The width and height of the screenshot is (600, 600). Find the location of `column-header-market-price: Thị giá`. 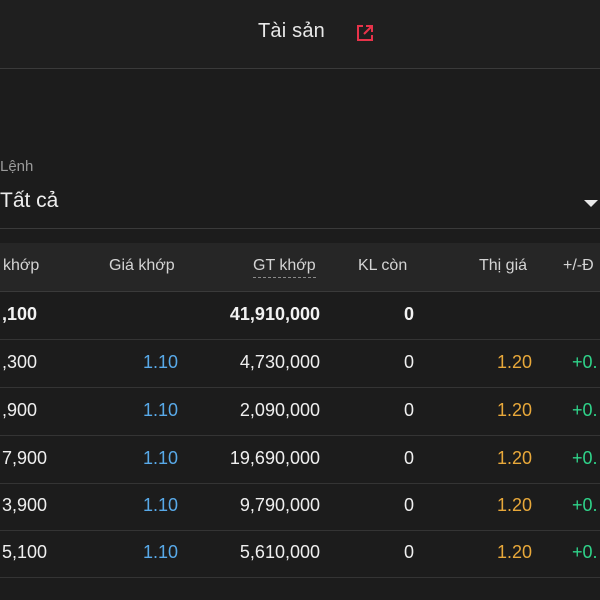

column-header-market-price: Thị giá is located at coordinates (503, 266).